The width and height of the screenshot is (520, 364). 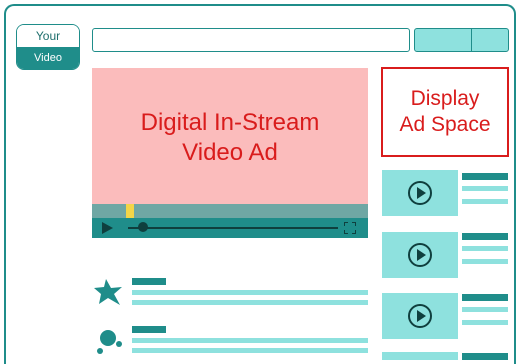 What do you see at coordinates (490, 40) in the screenshot?
I see `upload-button` at bounding box center [490, 40].